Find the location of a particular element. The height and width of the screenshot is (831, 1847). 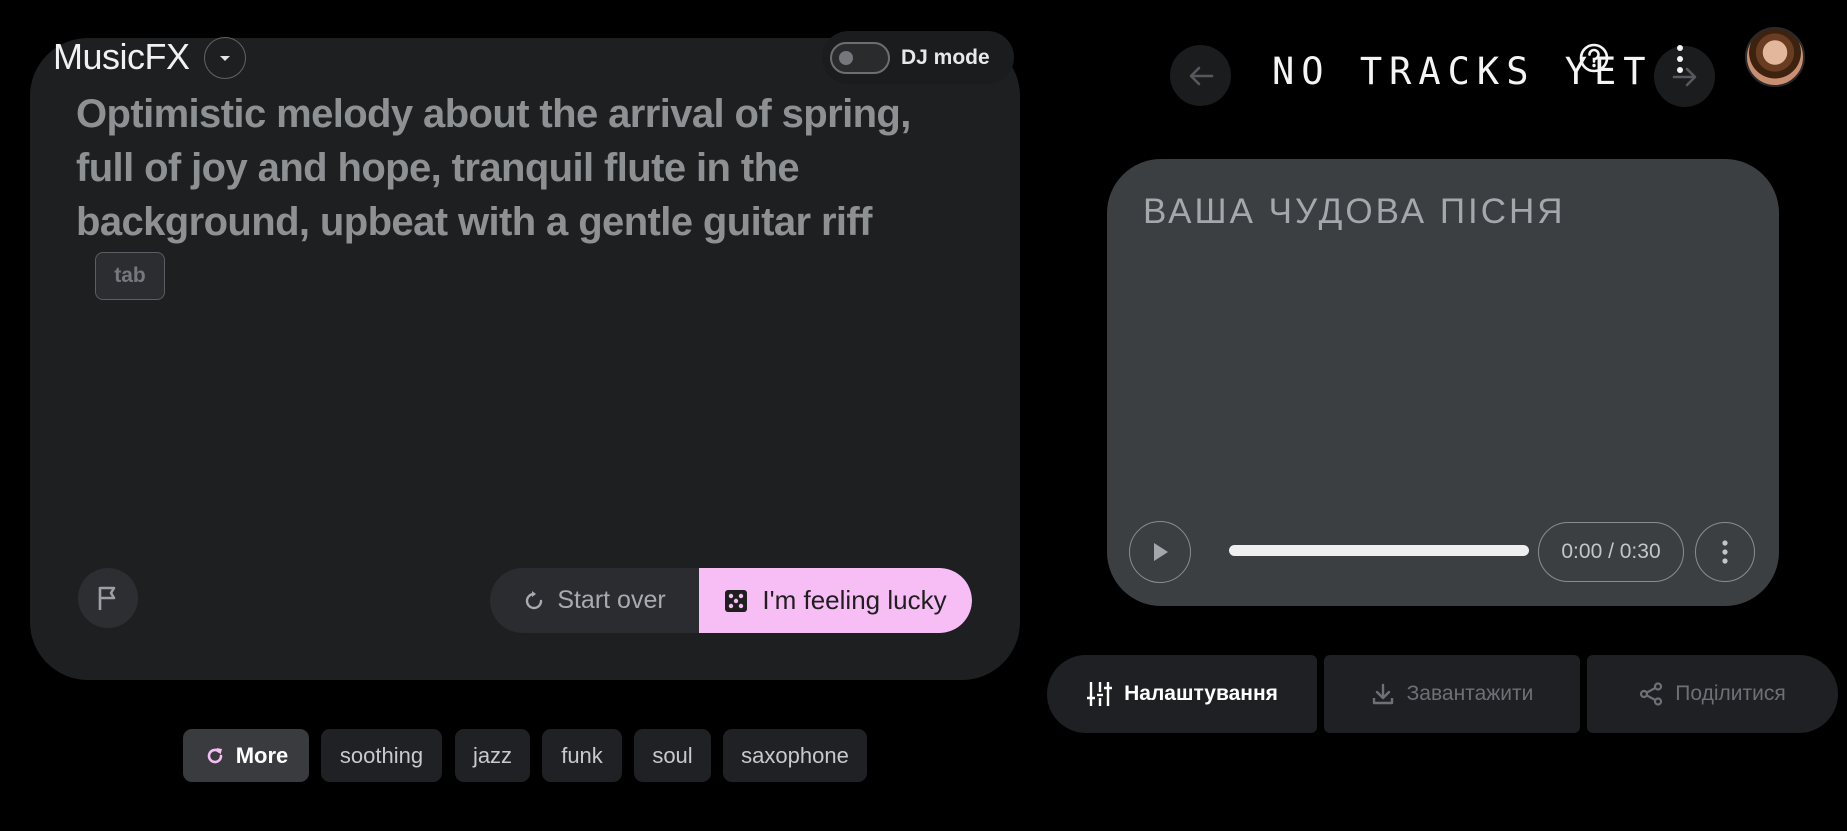

more-vert-icon is located at coordinates (1725, 552).